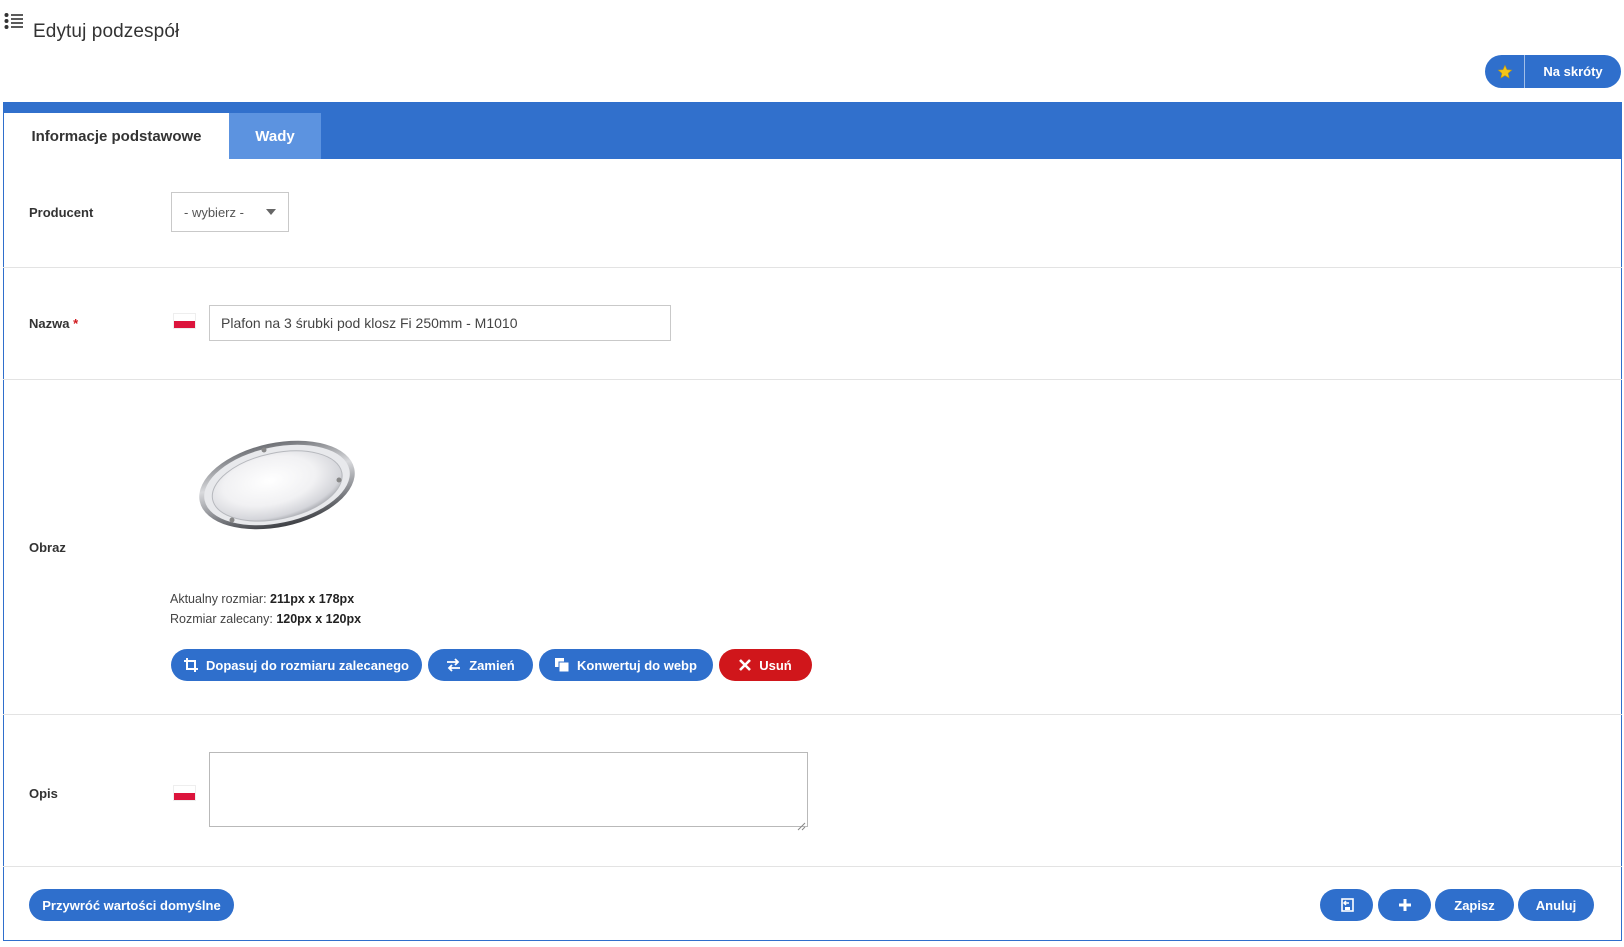 The image size is (1624, 947). Describe the element at coordinates (312, 599) in the screenshot. I see `current-size-value: 211px x 178px` at that location.